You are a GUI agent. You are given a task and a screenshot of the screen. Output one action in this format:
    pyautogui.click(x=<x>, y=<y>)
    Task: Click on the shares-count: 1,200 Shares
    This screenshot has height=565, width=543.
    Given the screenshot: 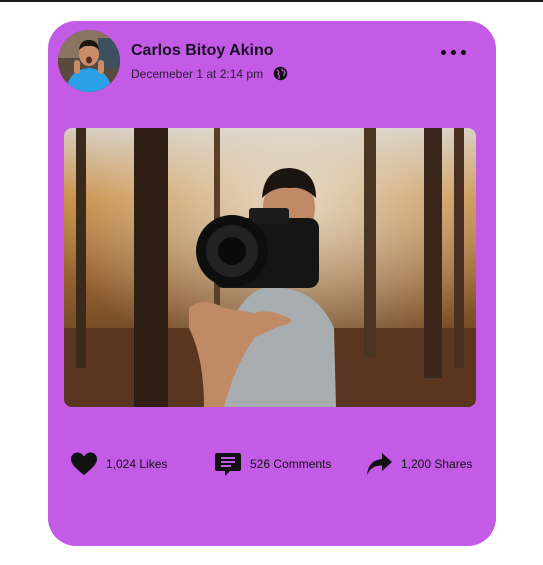 What is the action you would take?
    pyautogui.click(x=437, y=464)
    